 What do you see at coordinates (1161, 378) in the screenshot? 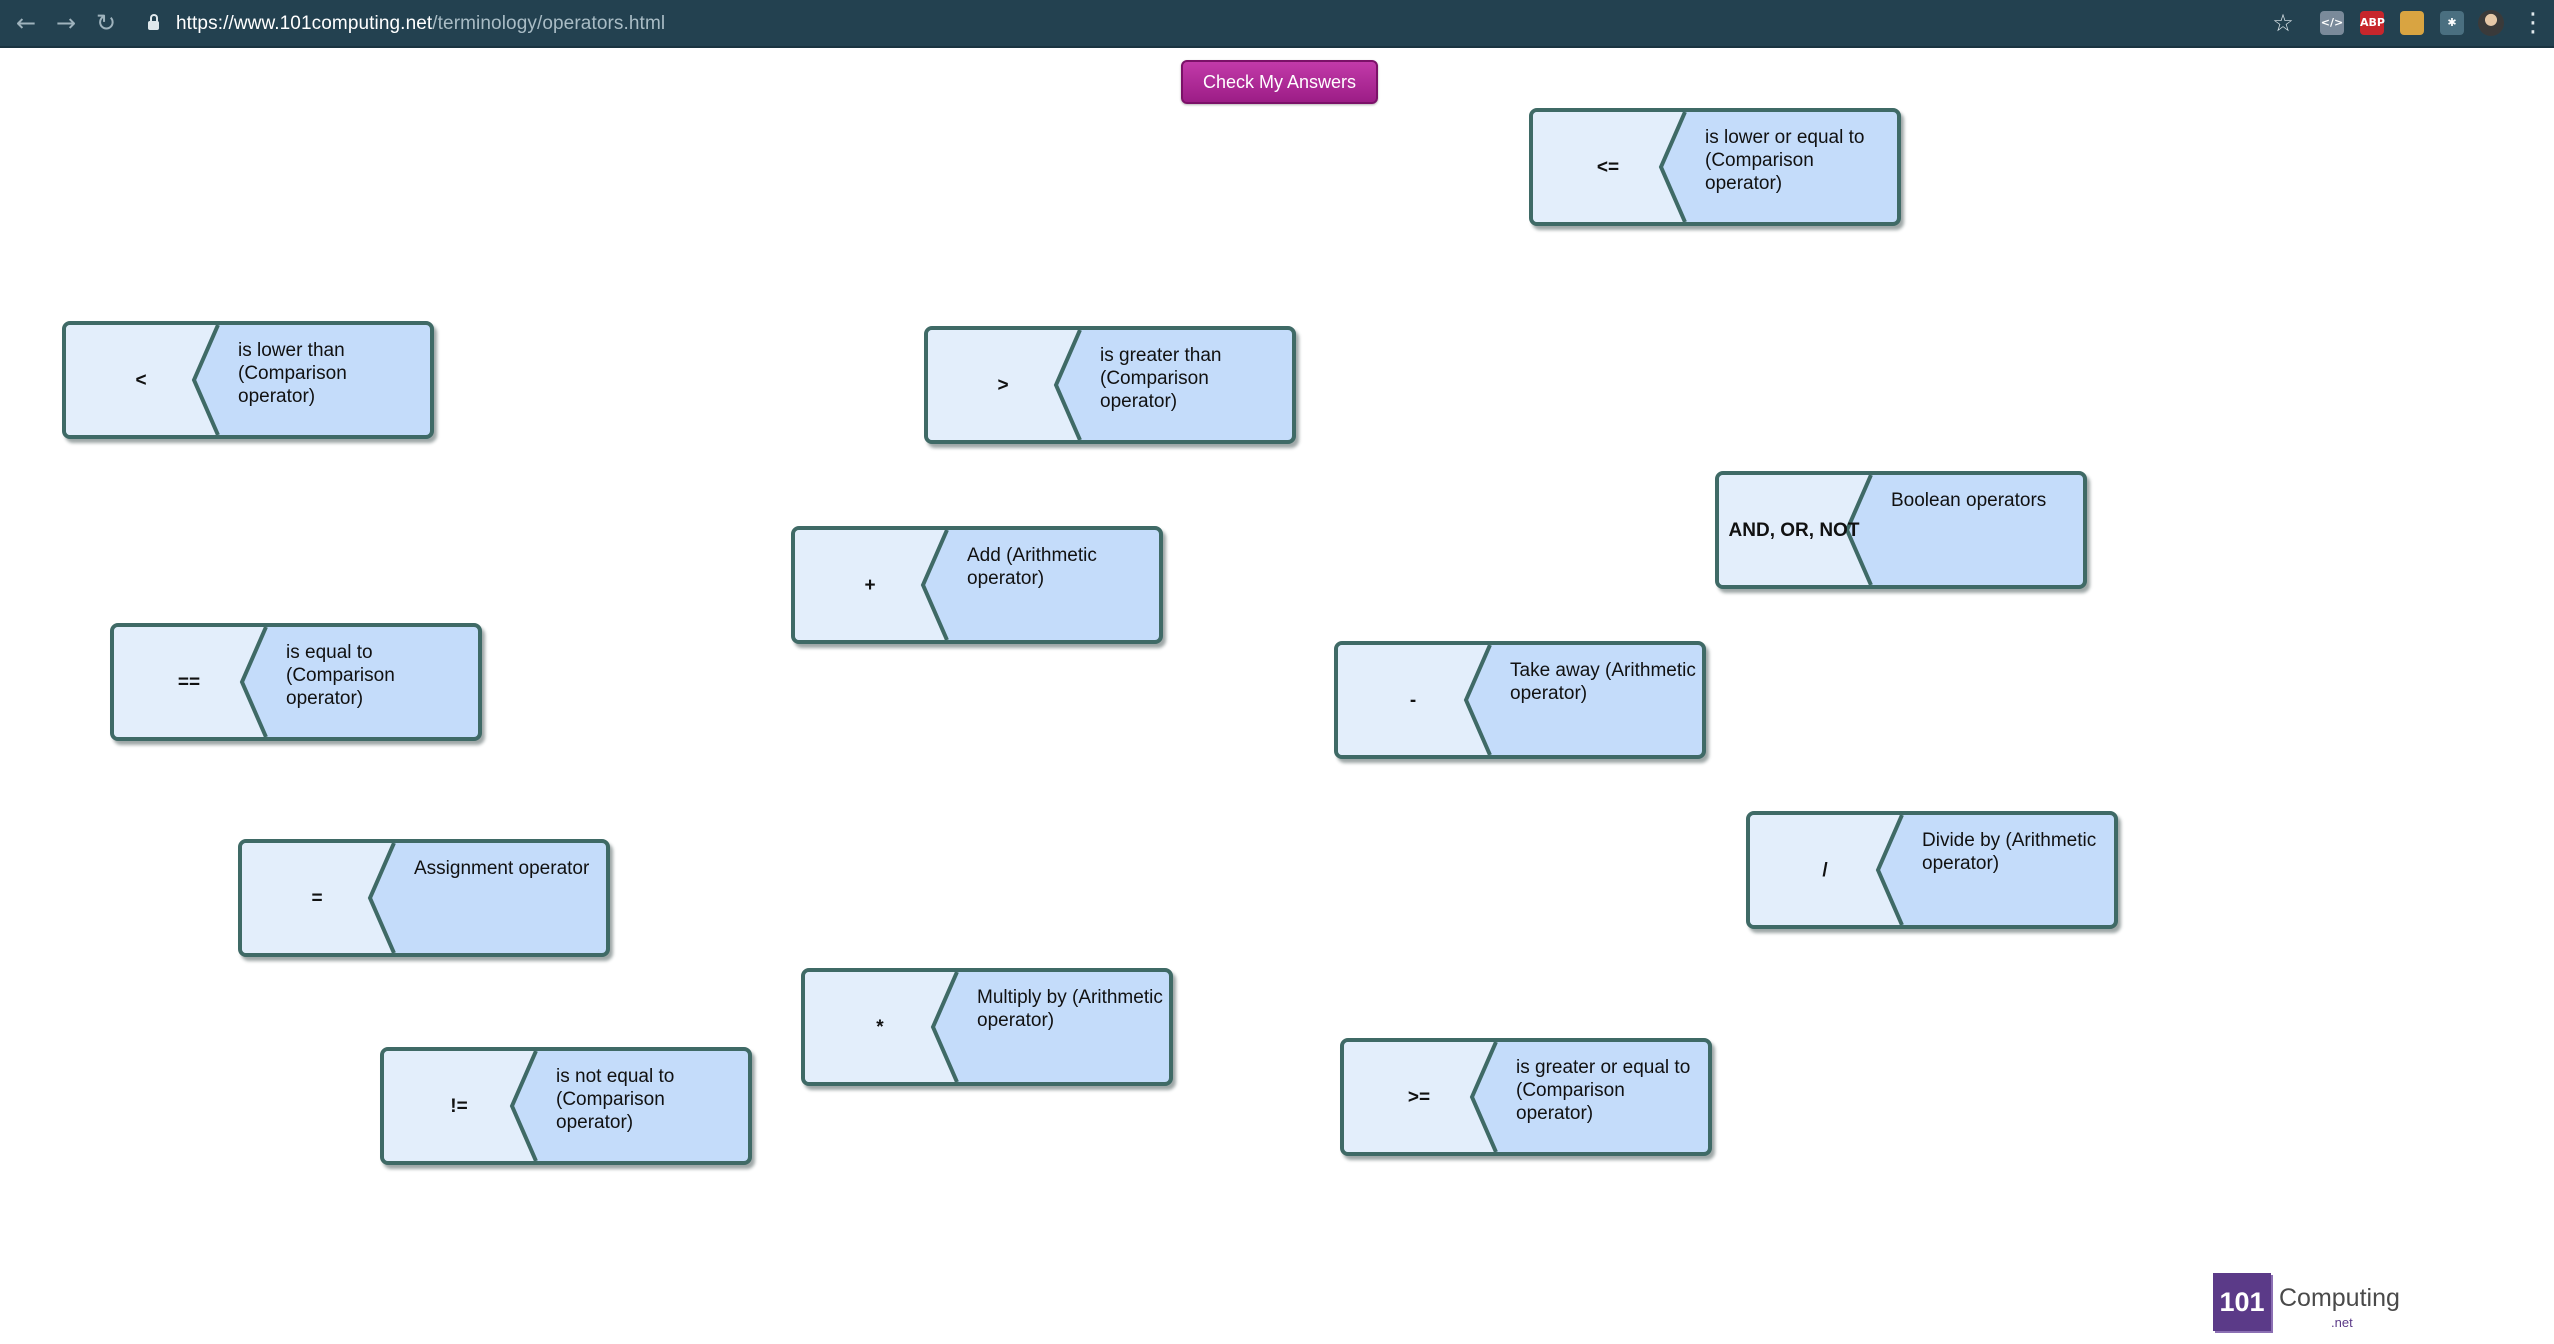
I see `card-description: is greater than (Comparison operator)` at bounding box center [1161, 378].